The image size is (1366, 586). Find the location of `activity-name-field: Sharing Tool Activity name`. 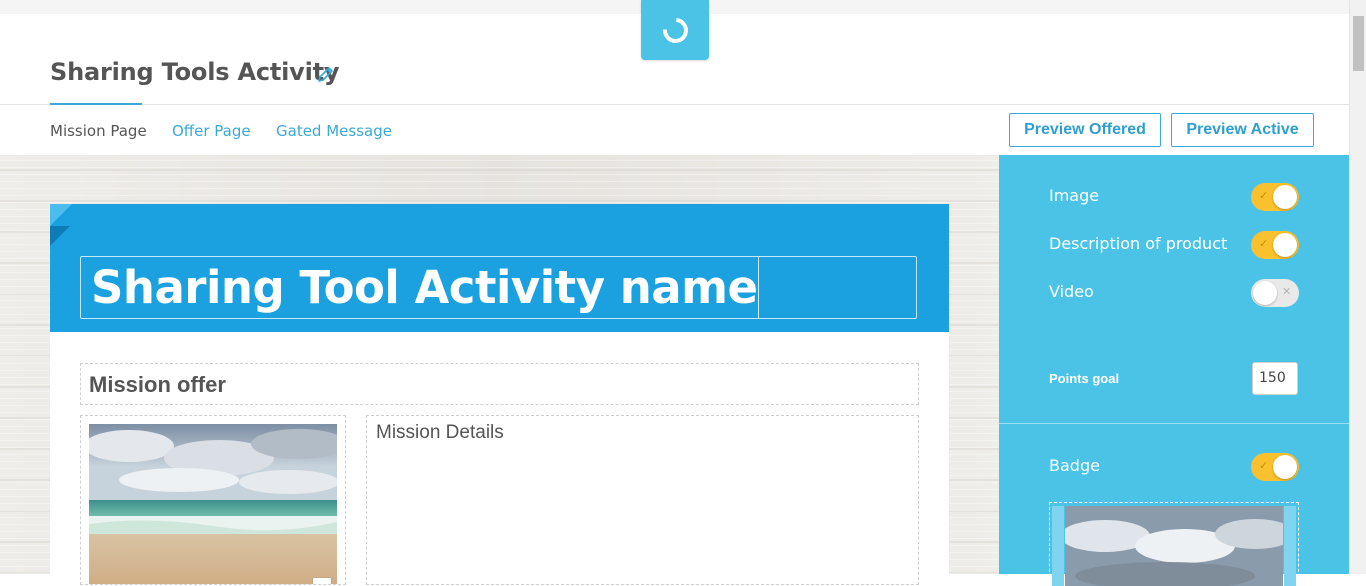

activity-name-field: Sharing Tool Activity name is located at coordinates (498, 287).